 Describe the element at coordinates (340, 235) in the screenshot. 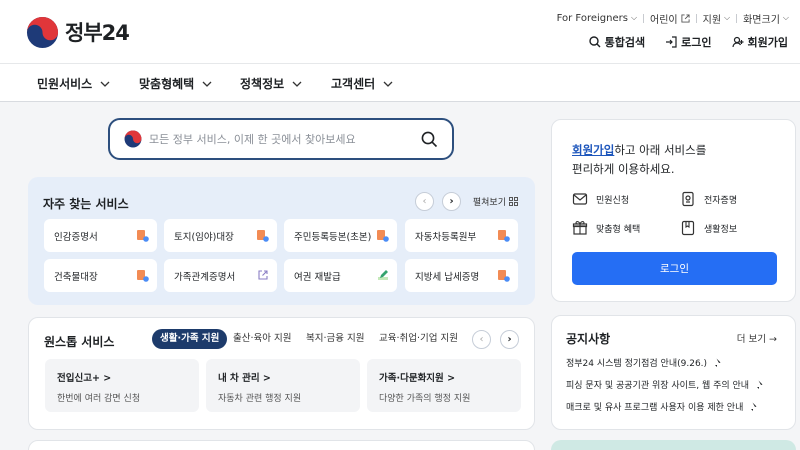

I see `service-card: 주민등록등본(초본)` at that location.